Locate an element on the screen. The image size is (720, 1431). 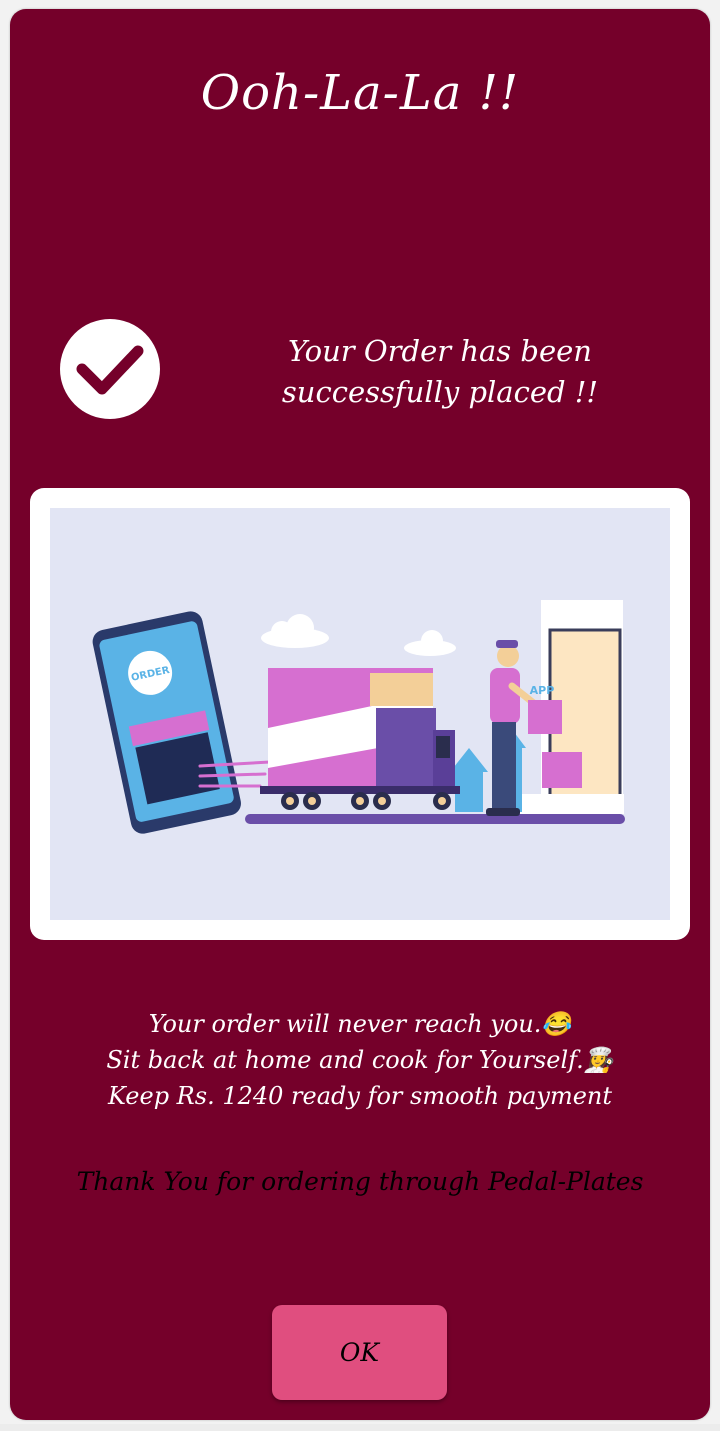
order-info-line-1: Your order will never reach you.😂 is located at coordinates (360, 1024).